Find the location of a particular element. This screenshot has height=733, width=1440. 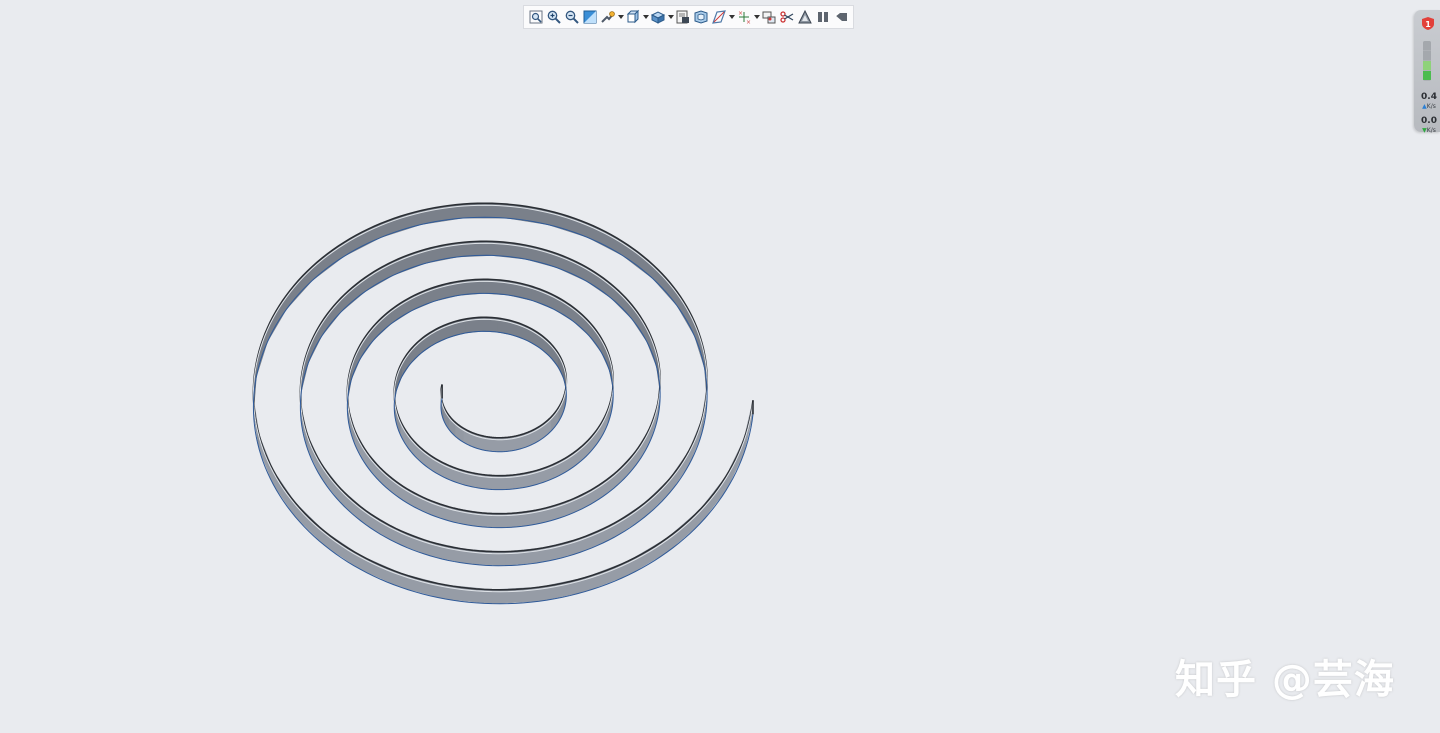

zoom-out-icon is located at coordinates (572, 17).